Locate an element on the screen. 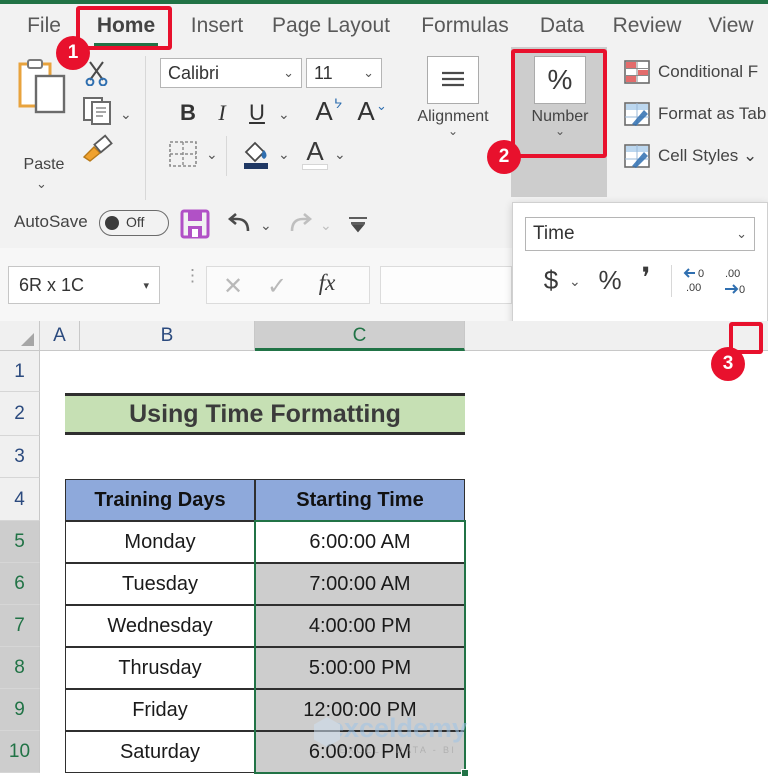  increase-decimal-icon: 0 .00 is located at coordinates (698, 281).